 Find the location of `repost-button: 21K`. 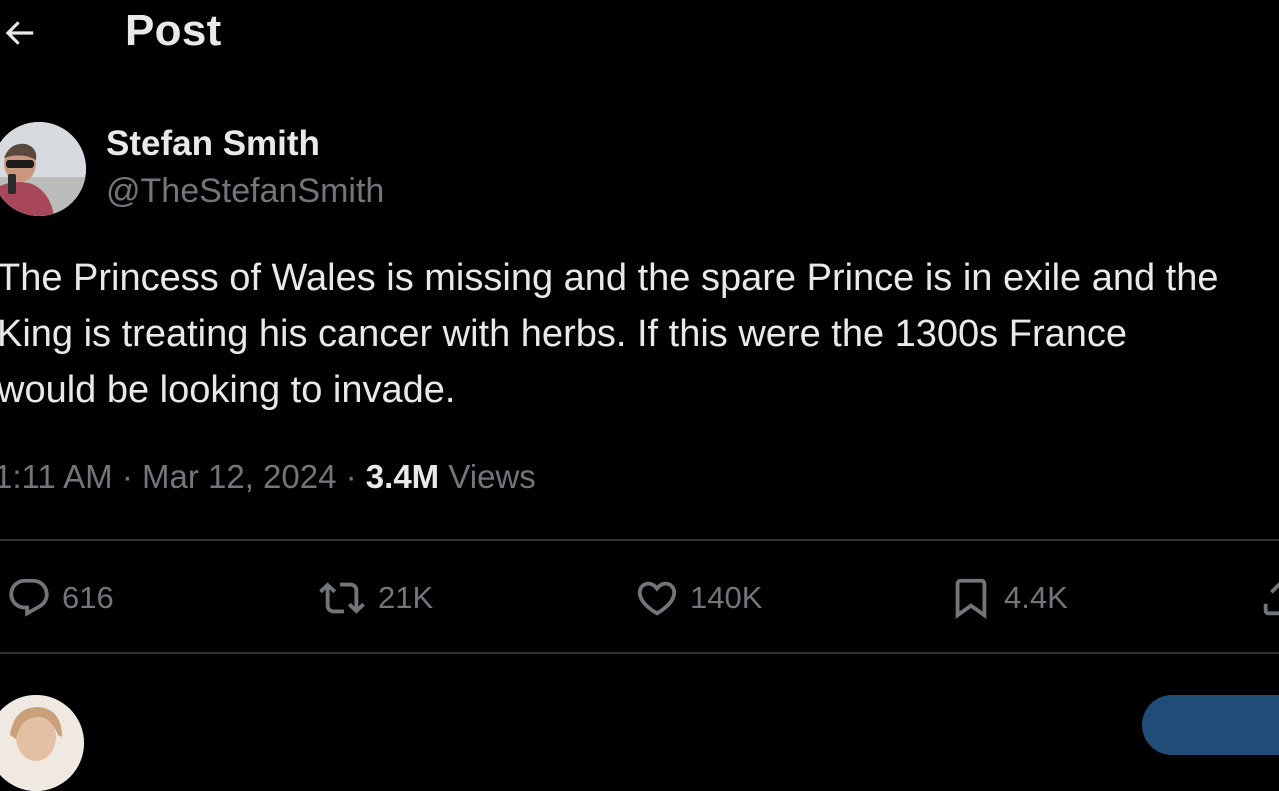

repost-button: 21K is located at coordinates (374, 598).